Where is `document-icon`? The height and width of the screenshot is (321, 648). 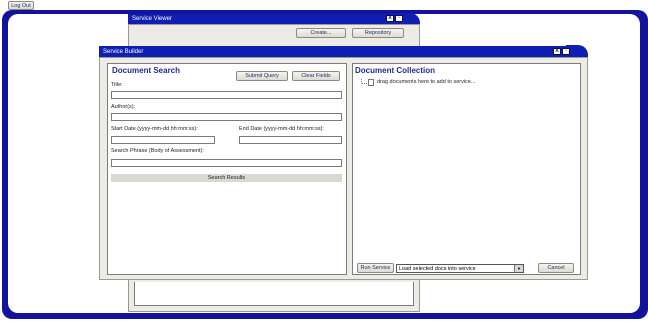
document-icon is located at coordinates (371, 82).